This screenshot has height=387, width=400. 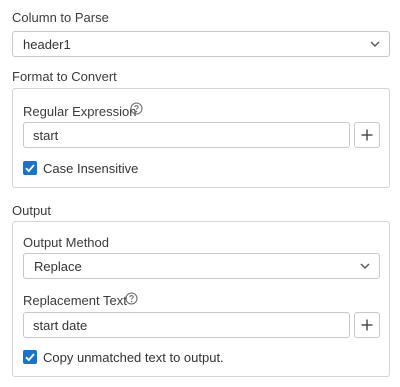 What do you see at coordinates (201, 266) in the screenshot?
I see `output-method-select: Replace` at bounding box center [201, 266].